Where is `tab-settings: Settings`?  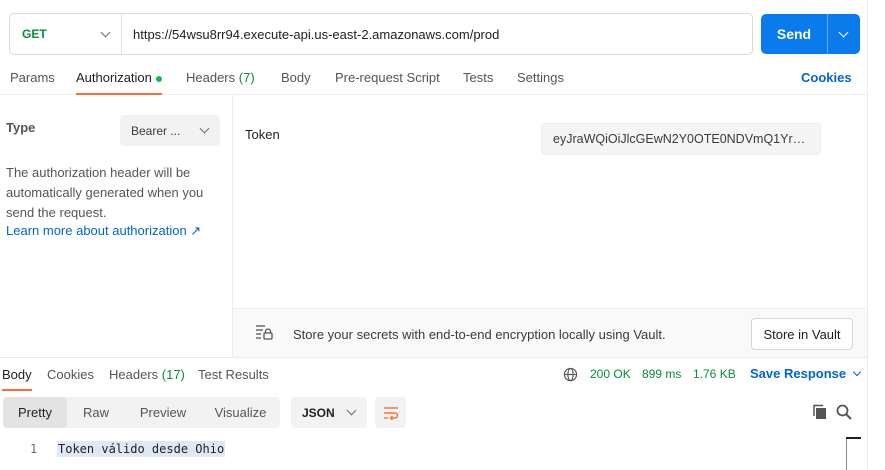 tab-settings: Settings is located at coordinates (540, 82).